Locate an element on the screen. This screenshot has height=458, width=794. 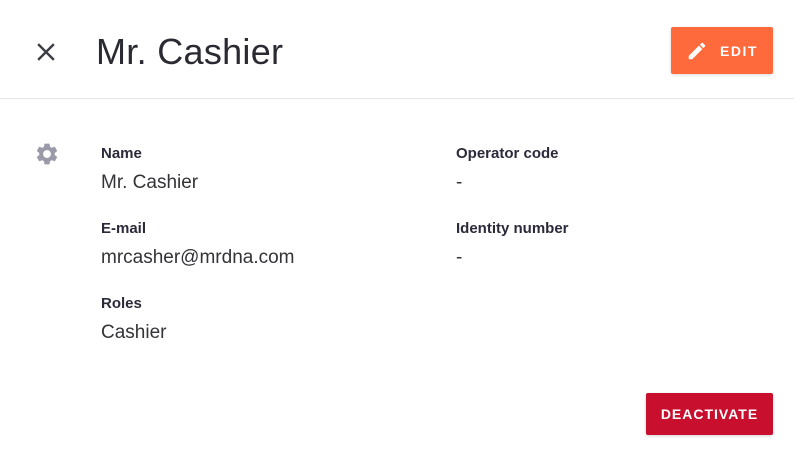
name-value: Mr. Cashier is located at coordinates (150, 182).